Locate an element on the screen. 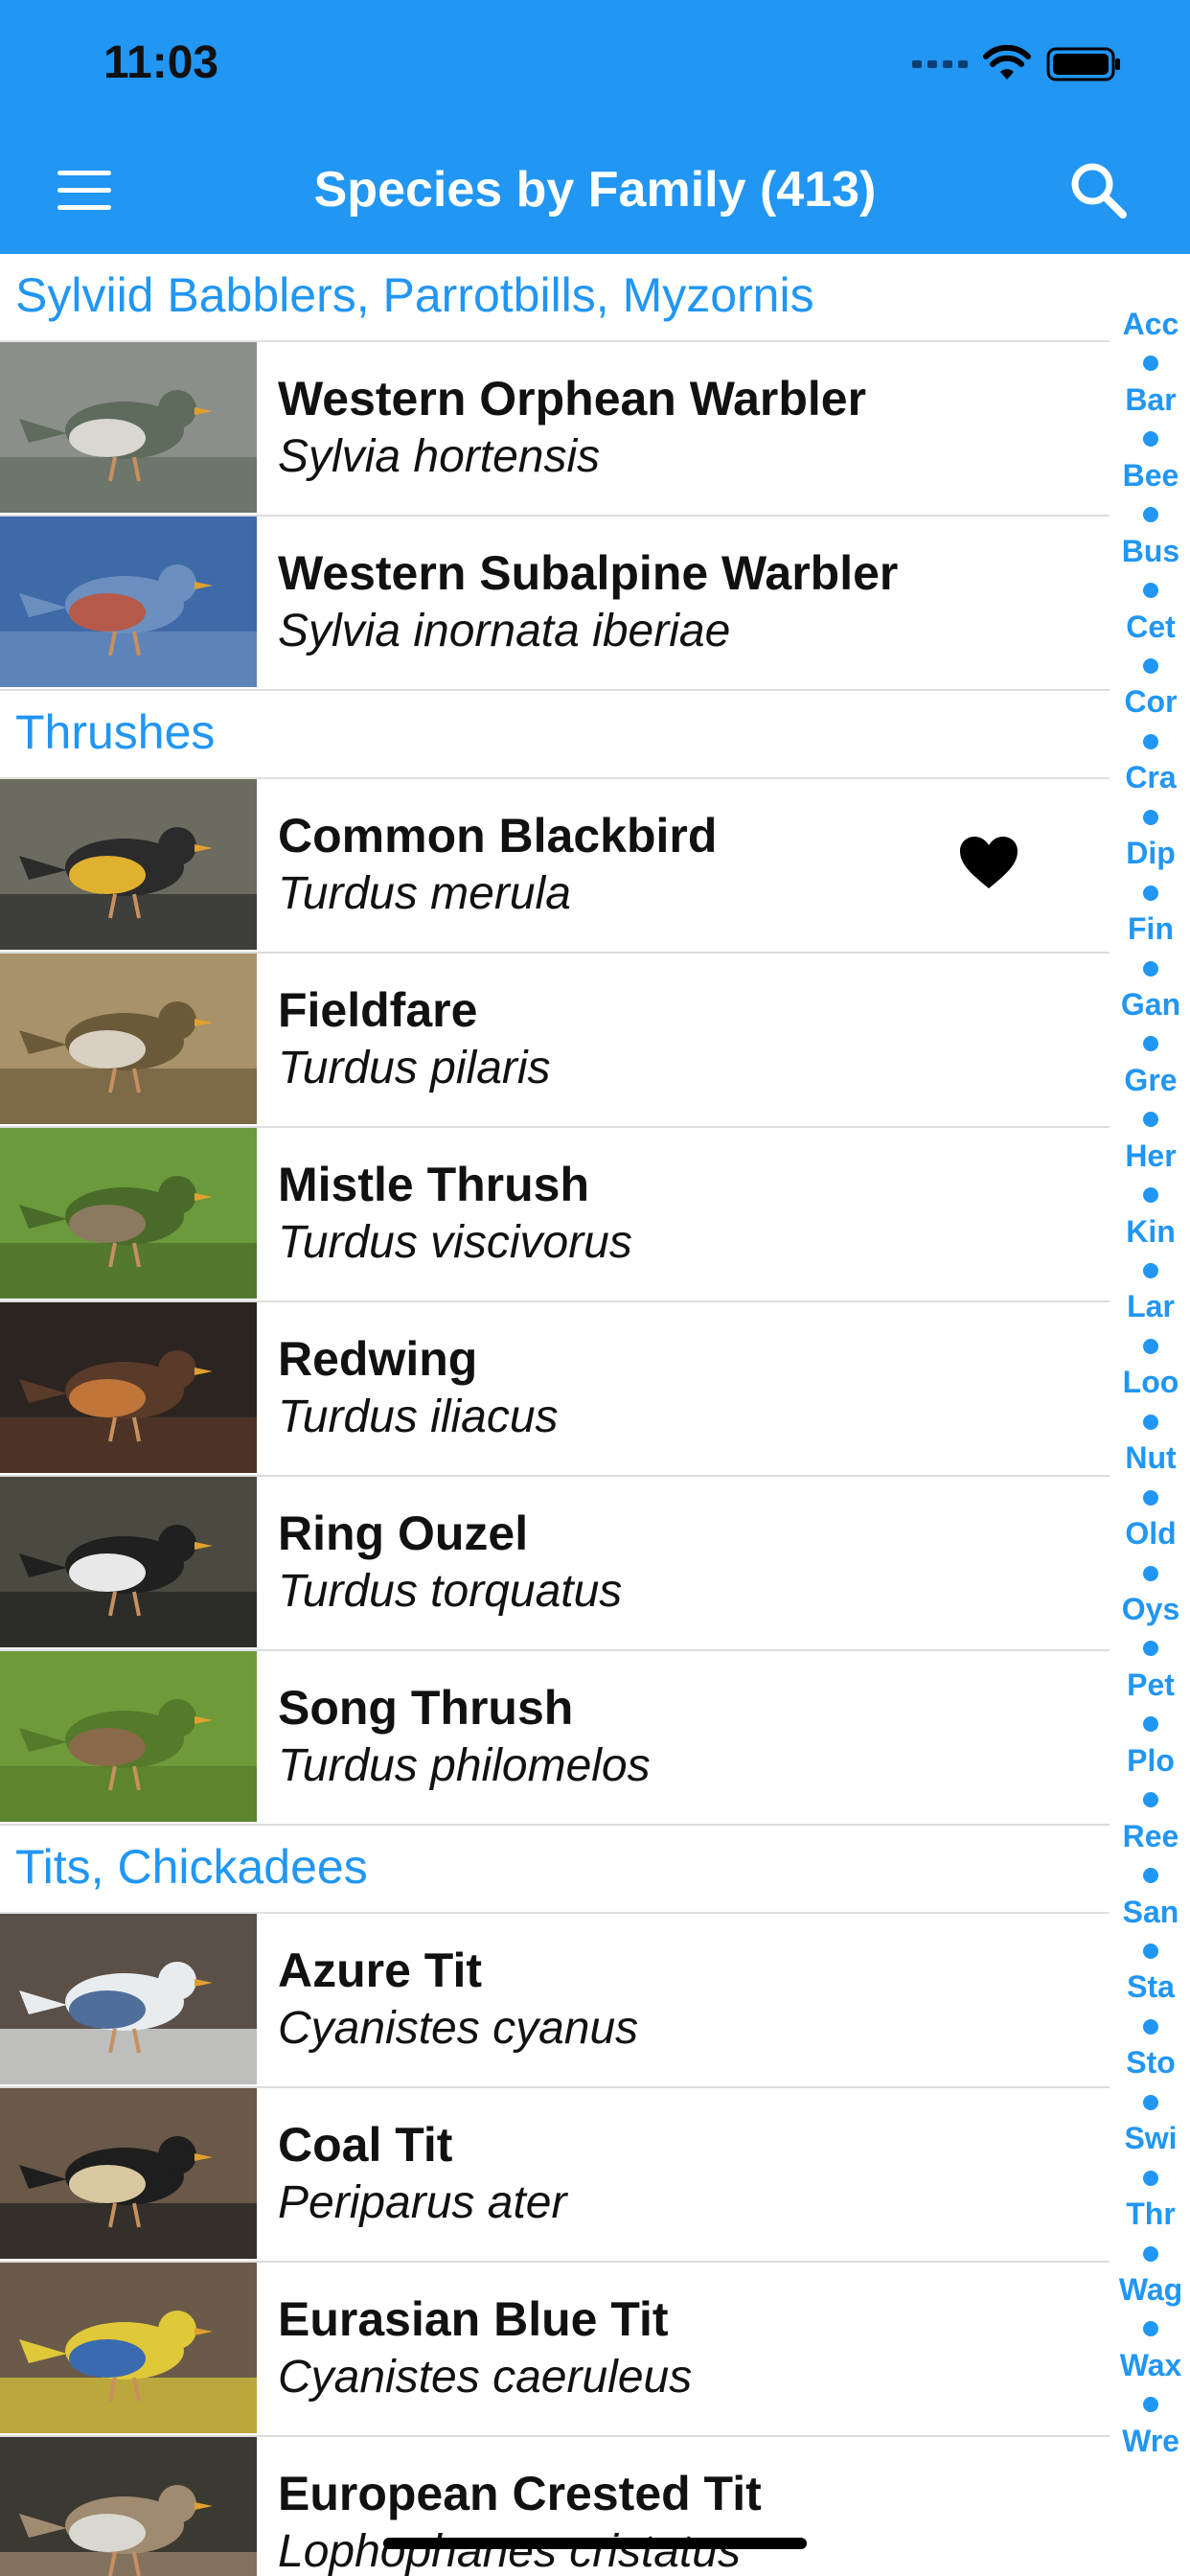 The height and width of the screenshot is (2576, 1190). index-label: Her is located at coordinates (1151, 1156).